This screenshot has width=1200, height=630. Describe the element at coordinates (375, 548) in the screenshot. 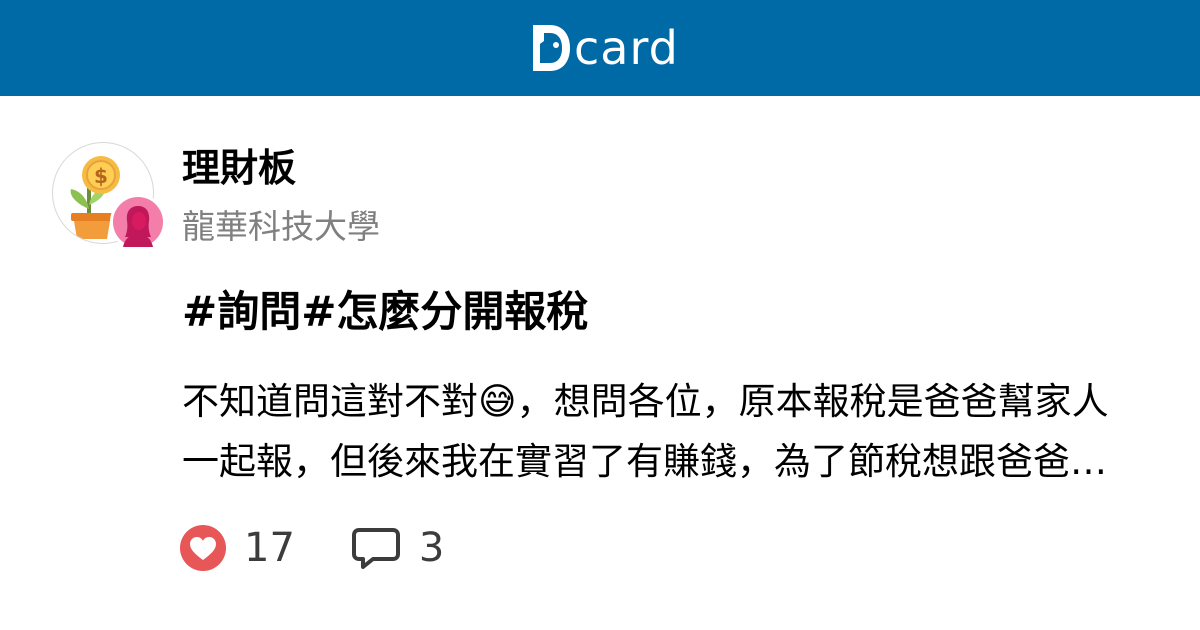

I see `comment-bubble-icon` at that location.